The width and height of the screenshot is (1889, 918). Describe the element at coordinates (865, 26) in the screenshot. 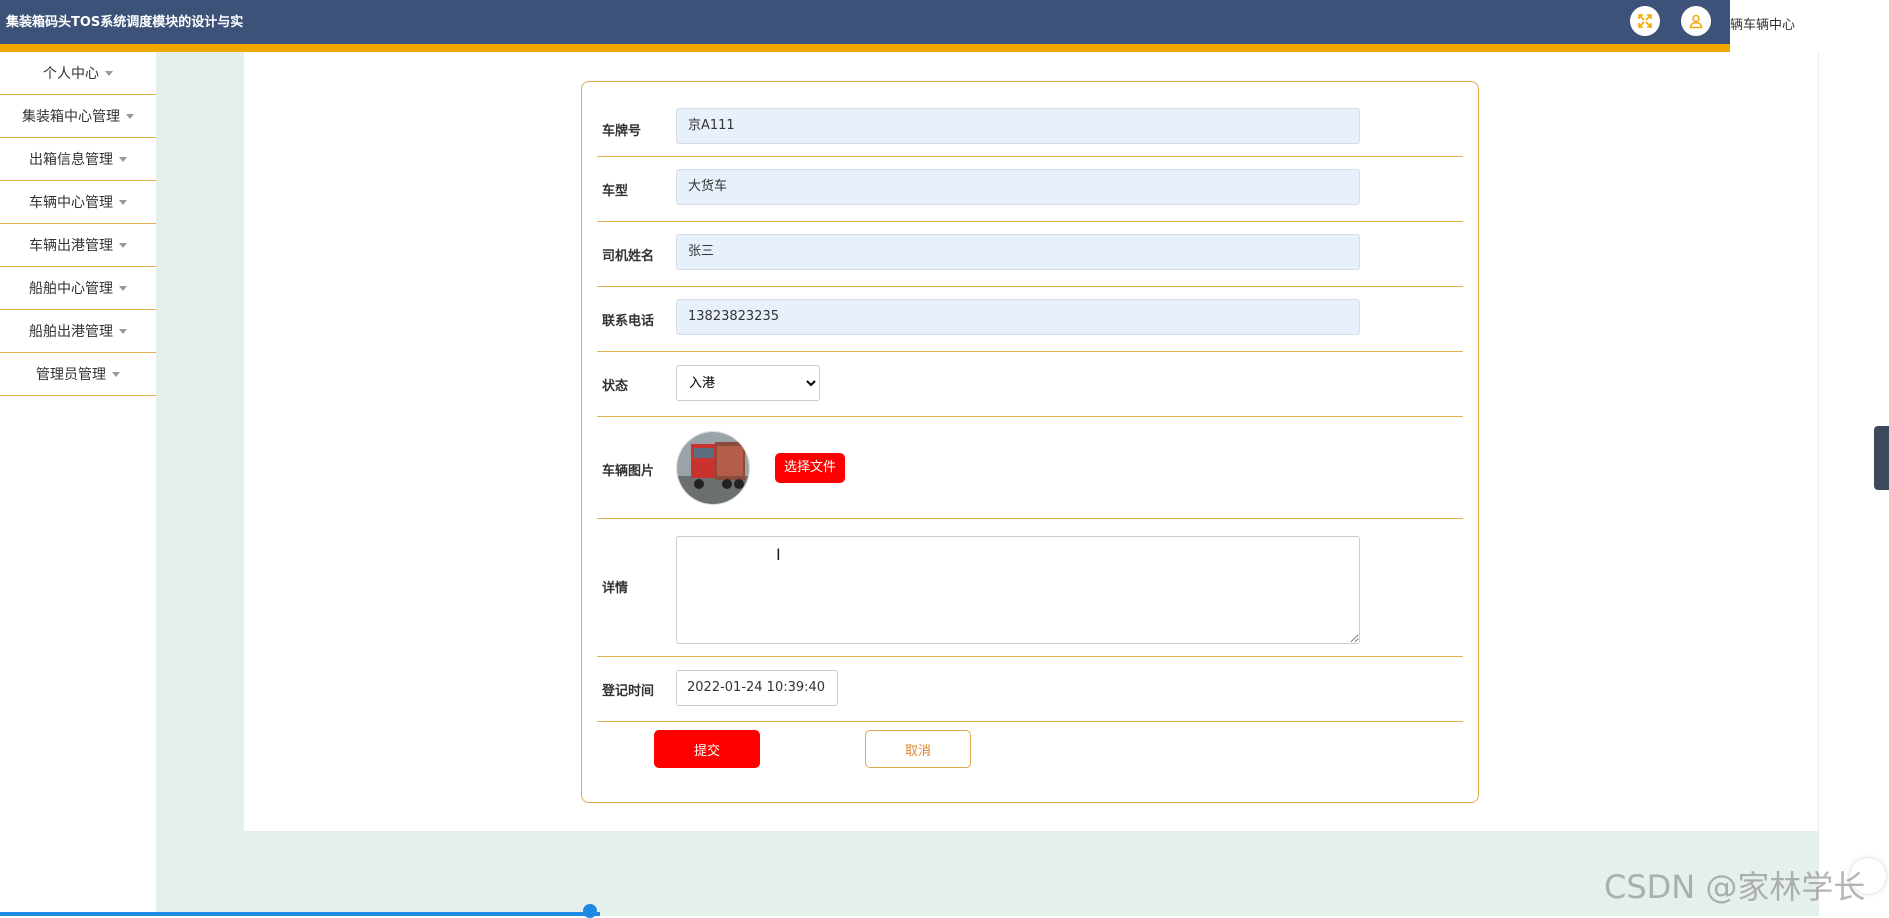

I see `top-header: 集装箱码头TOS系统调度模块的设计与实` at that location.